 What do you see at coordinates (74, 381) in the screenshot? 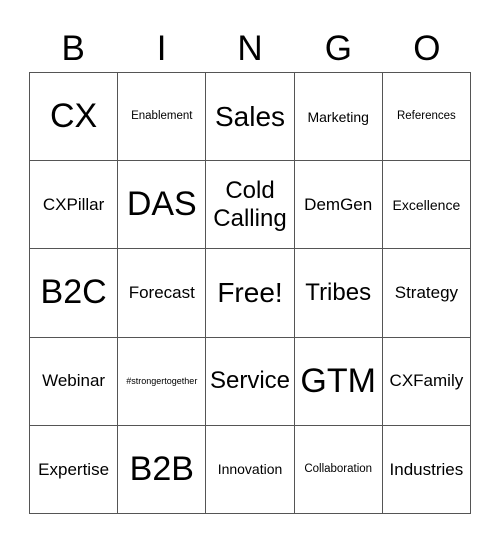
I see `bingo-cell: Webinar` at bounding box center [74, 381].